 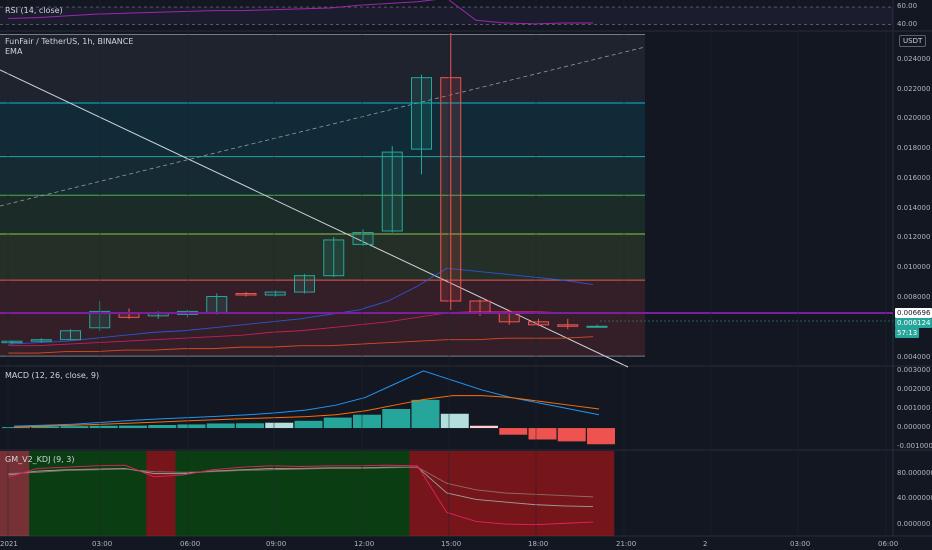 I want to click on price-axis-label: 0.022000, so click(x=914, y=88).